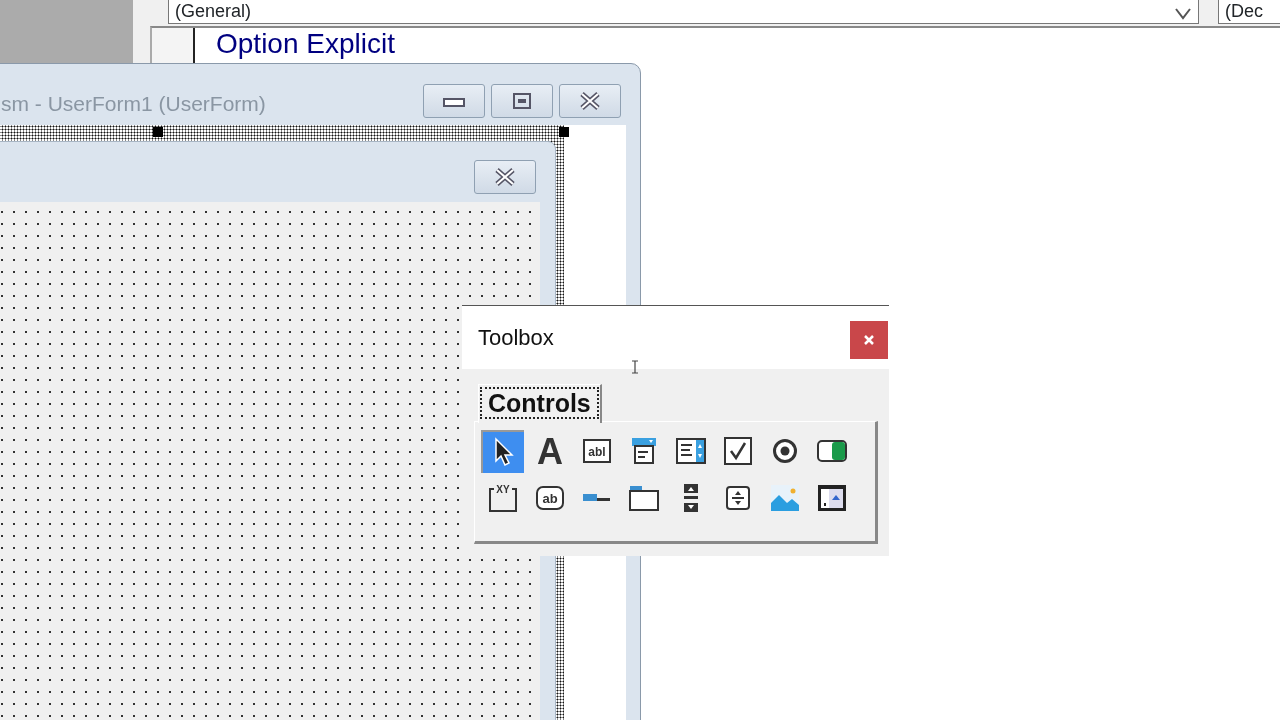 The image size is (1280, 720). What do you see at coordinates (305, 44) in the screenshot?
I see `code-line: Option Explicit` at bounding box center [305, 44].